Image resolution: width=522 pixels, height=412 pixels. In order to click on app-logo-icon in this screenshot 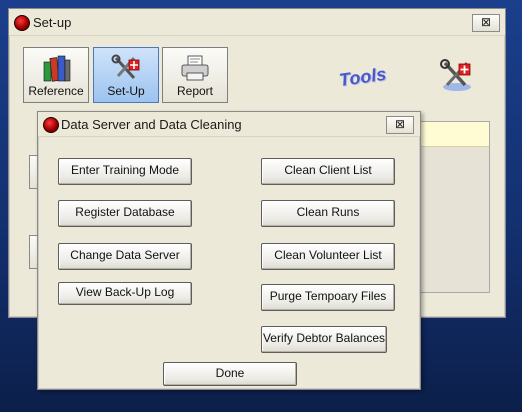, I will do `click(22, 23)`.